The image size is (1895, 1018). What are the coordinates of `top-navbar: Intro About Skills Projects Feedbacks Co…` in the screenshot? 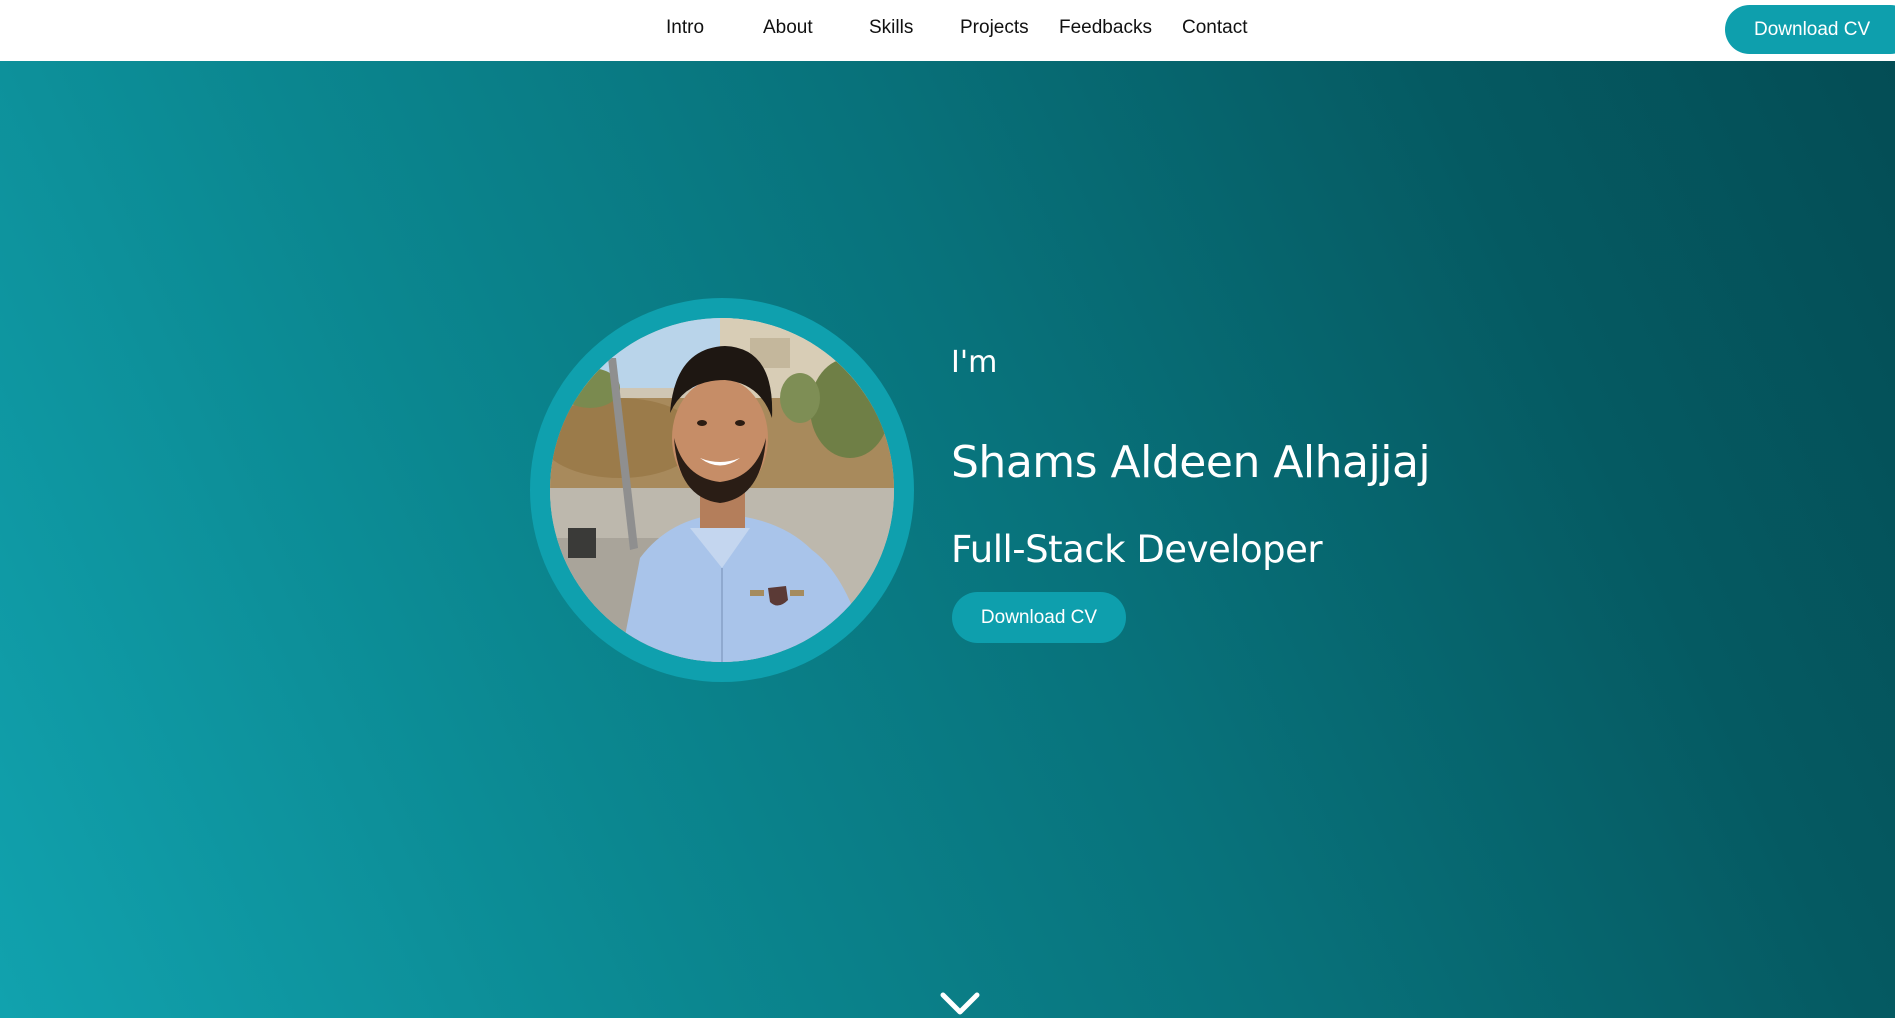 It's located at (947, 30).